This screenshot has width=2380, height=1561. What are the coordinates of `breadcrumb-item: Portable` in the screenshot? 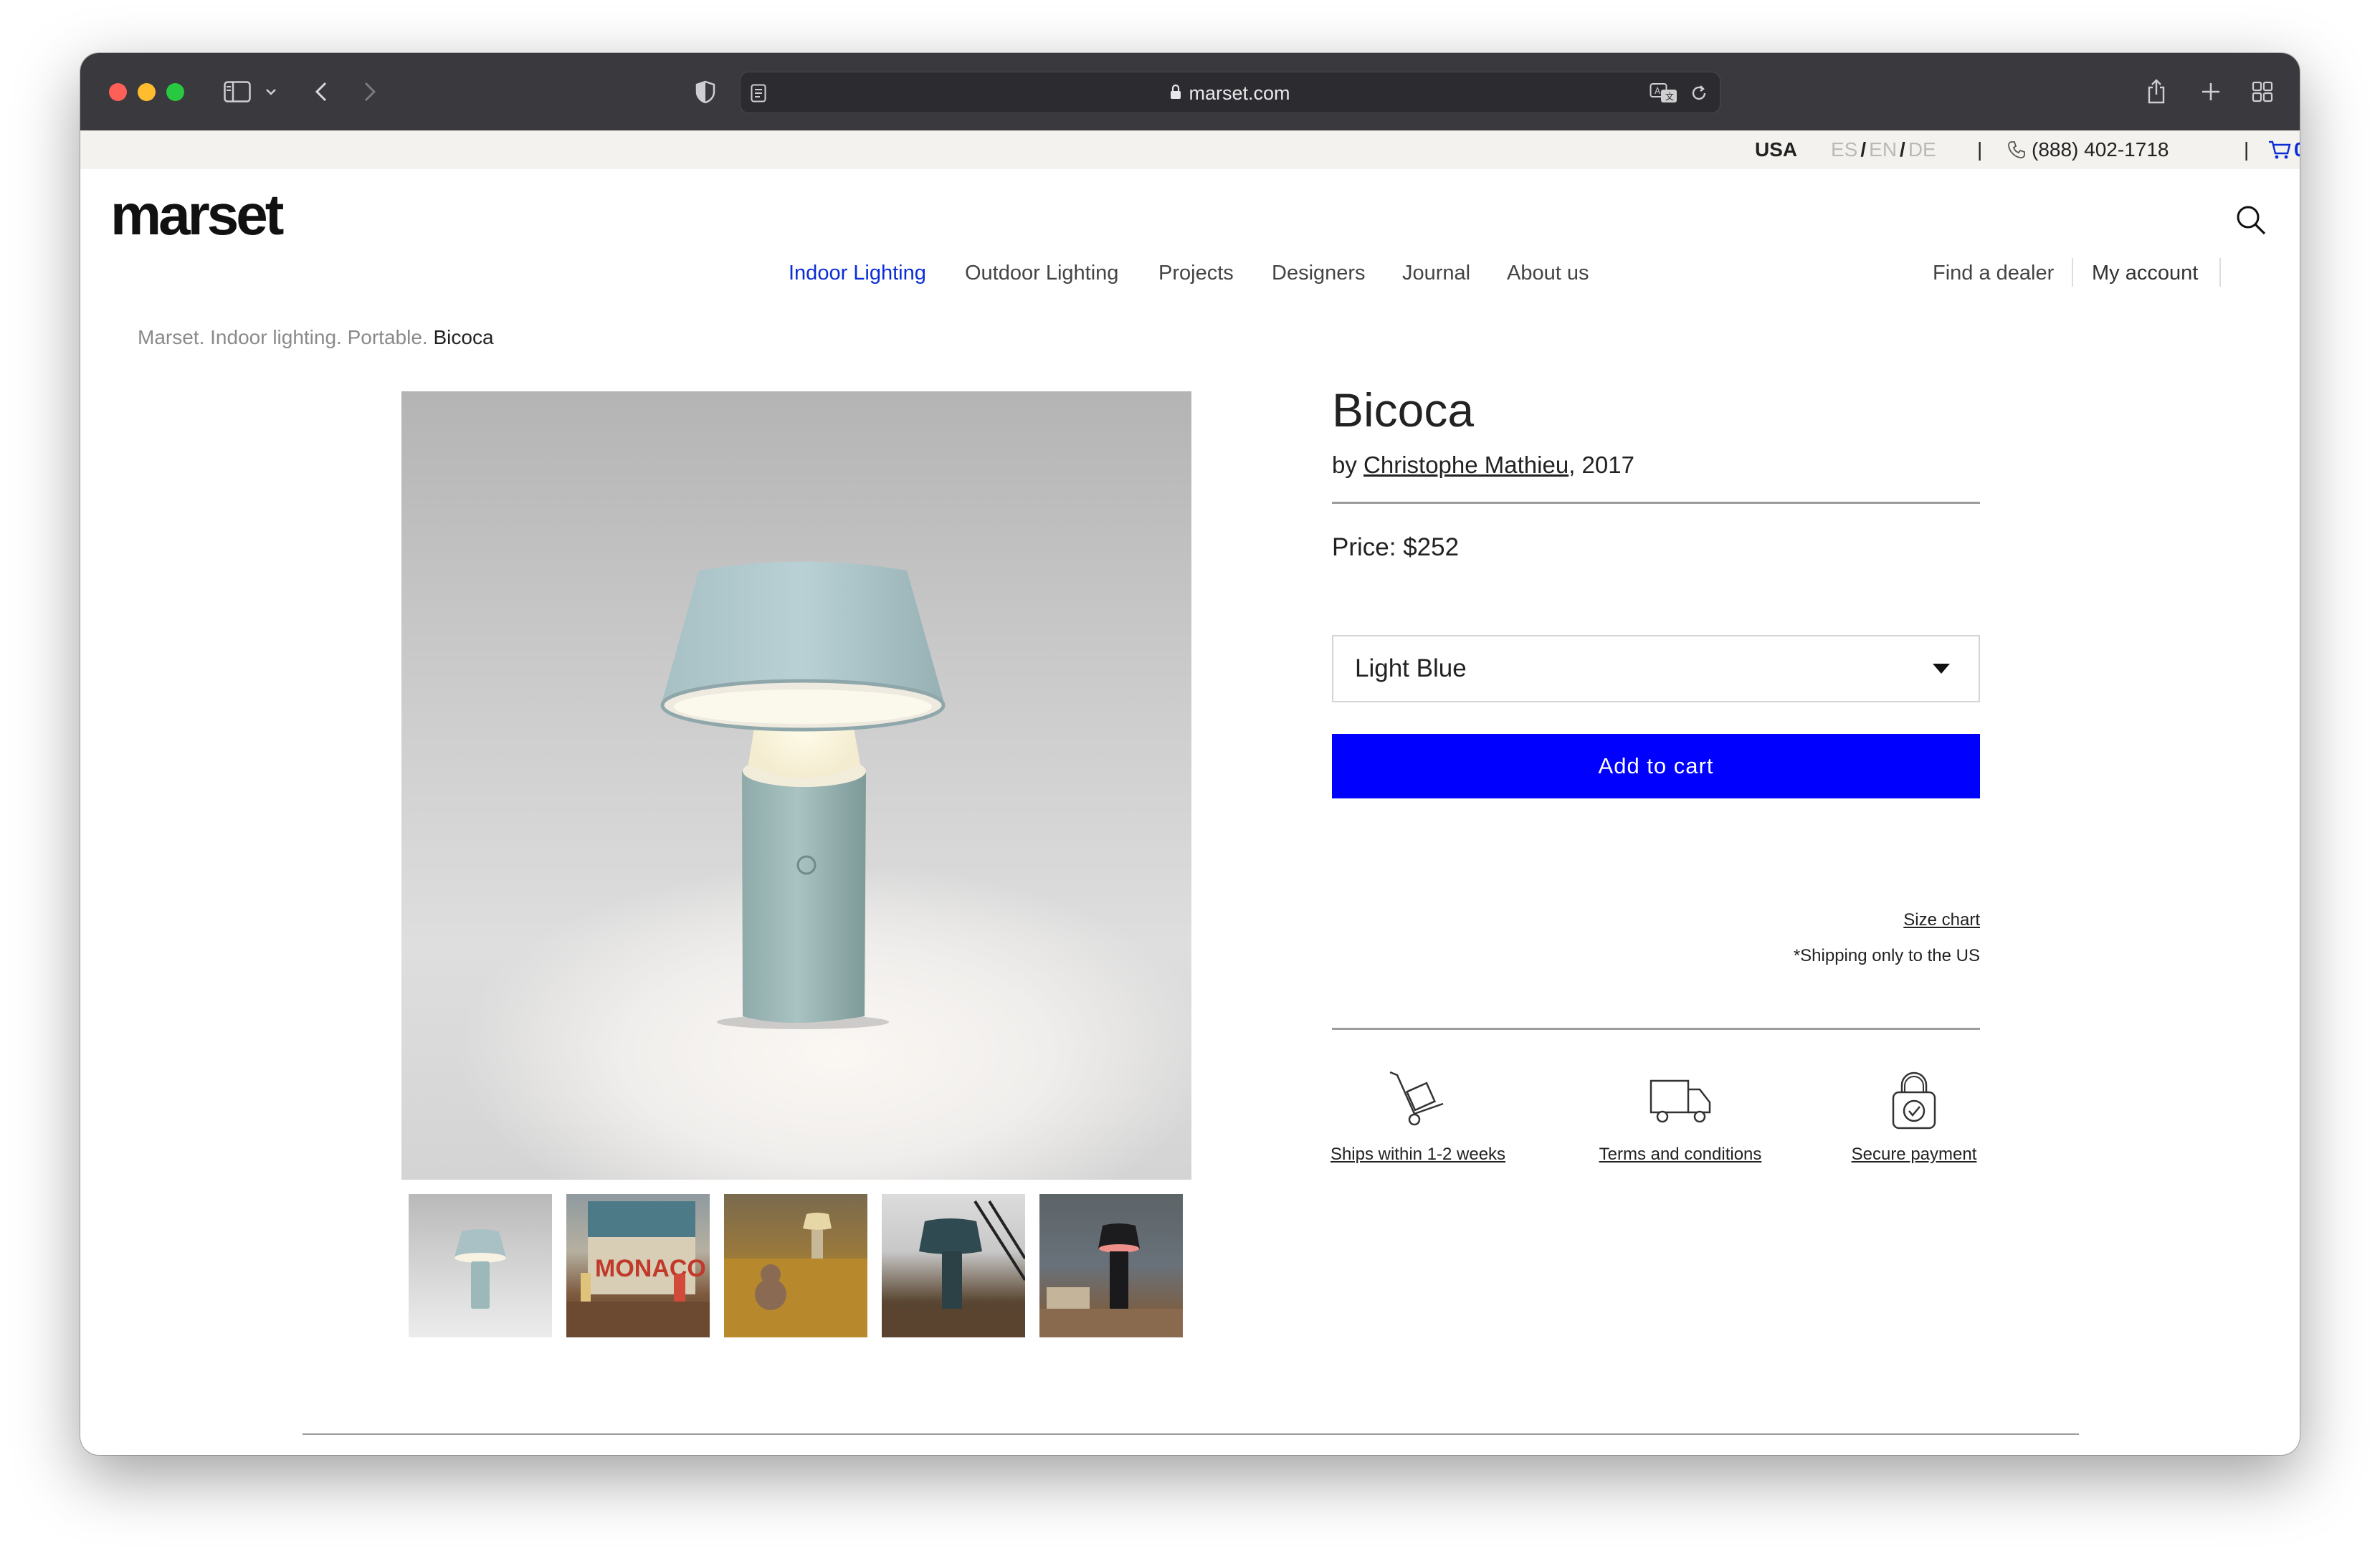 It's located at (385, 338).